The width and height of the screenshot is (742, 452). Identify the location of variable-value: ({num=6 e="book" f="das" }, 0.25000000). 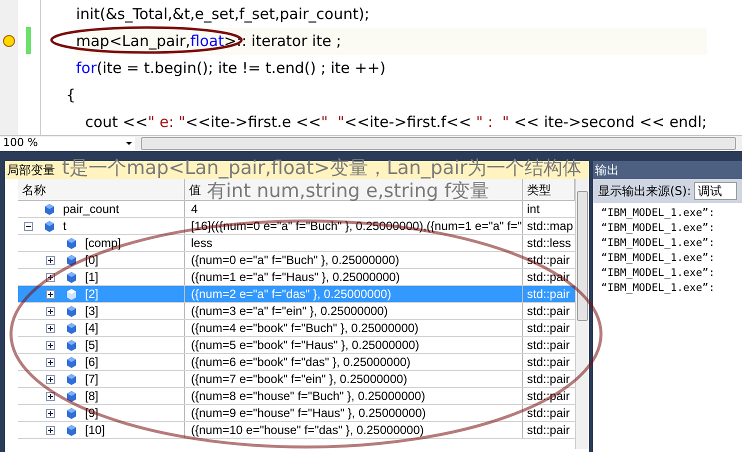
(301, 362).